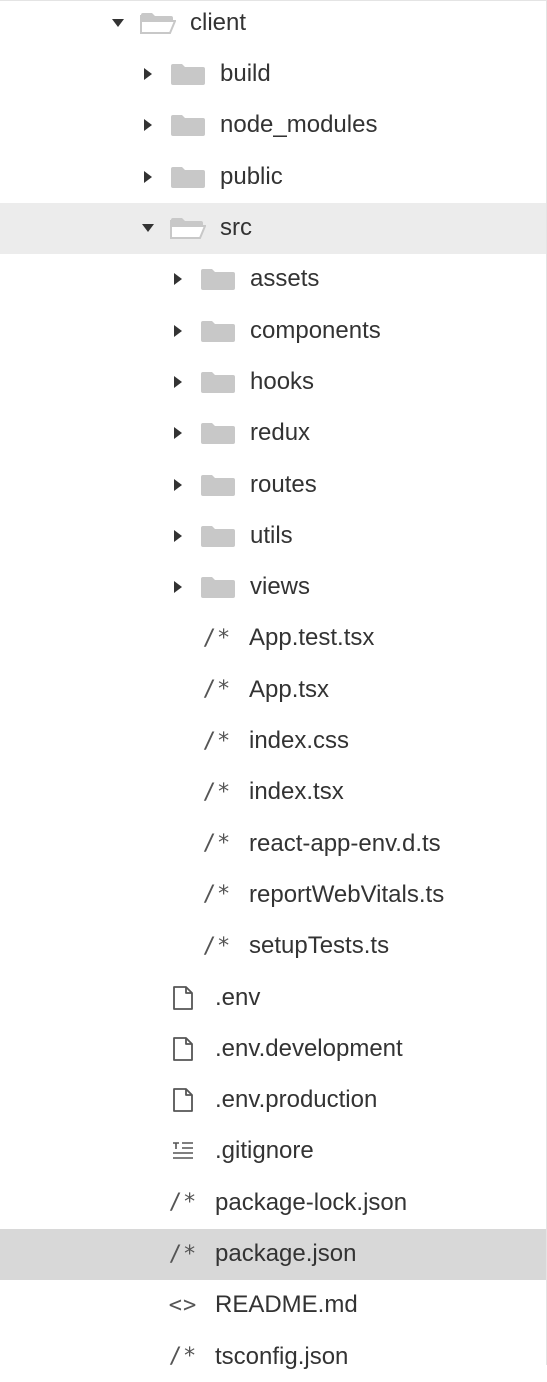 Image resolution: width=547 pixels, height=1382 pixels. I want to click on file-row-setuptests-ts: /* setupTests.ts, so click(273, 946).